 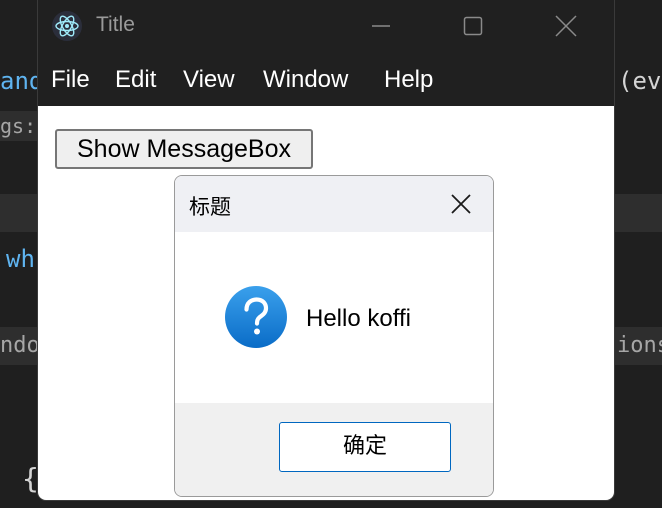 I want to click on menu-window: Window, so click(x=305, y=80).